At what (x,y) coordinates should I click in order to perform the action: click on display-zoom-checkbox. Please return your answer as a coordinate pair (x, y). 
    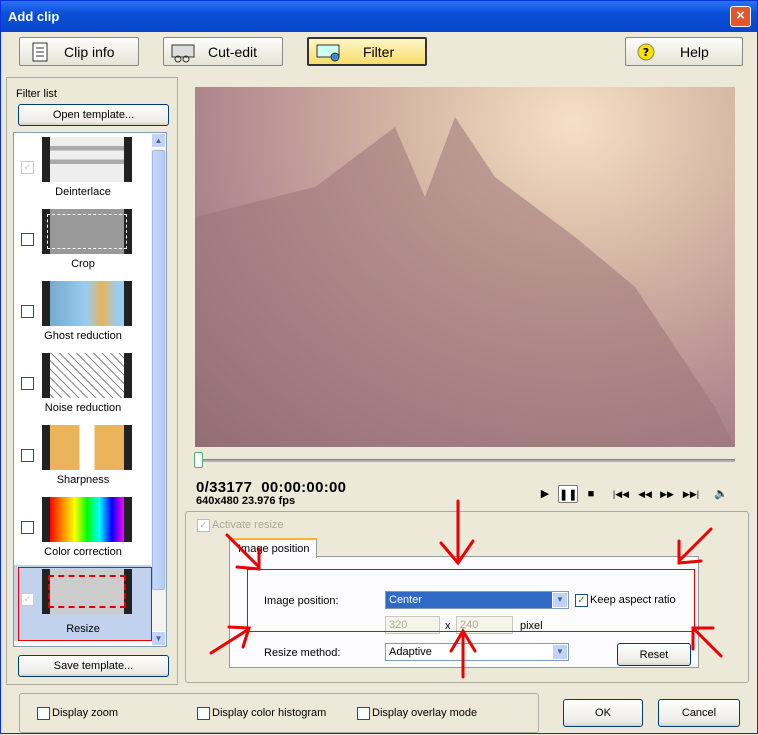
    Looking at the image, I should click on (43, 713).